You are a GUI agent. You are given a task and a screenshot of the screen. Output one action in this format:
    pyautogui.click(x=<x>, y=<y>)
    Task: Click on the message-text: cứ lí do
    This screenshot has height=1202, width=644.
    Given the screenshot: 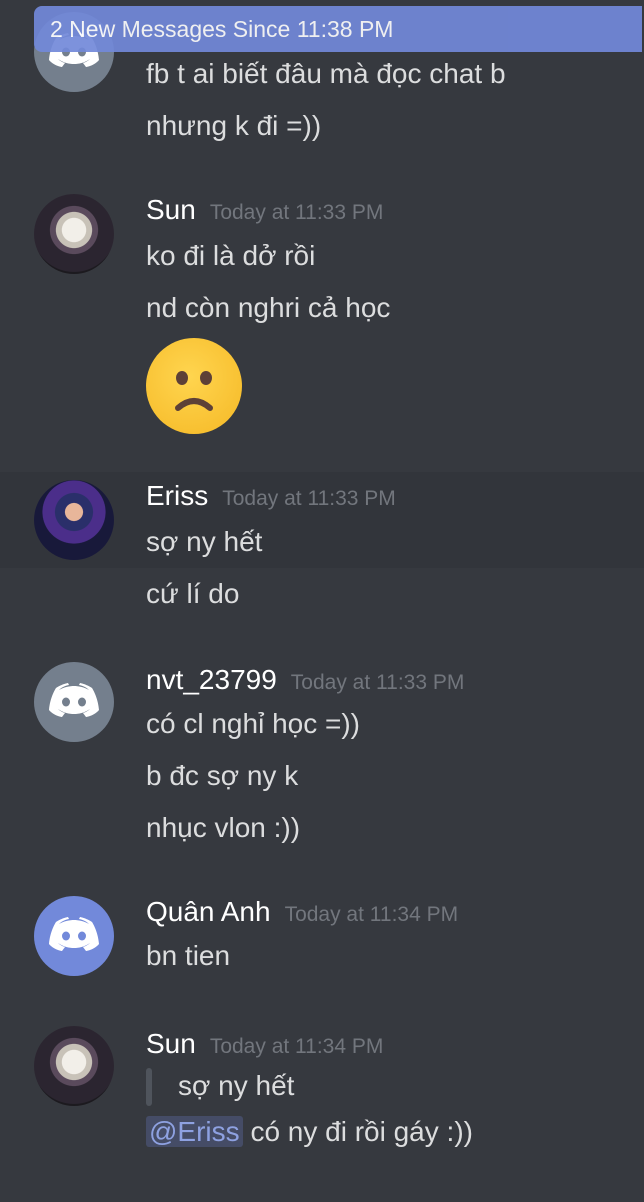 What is the action you would take?
    pyautogui.click(x=193, y=593)
    